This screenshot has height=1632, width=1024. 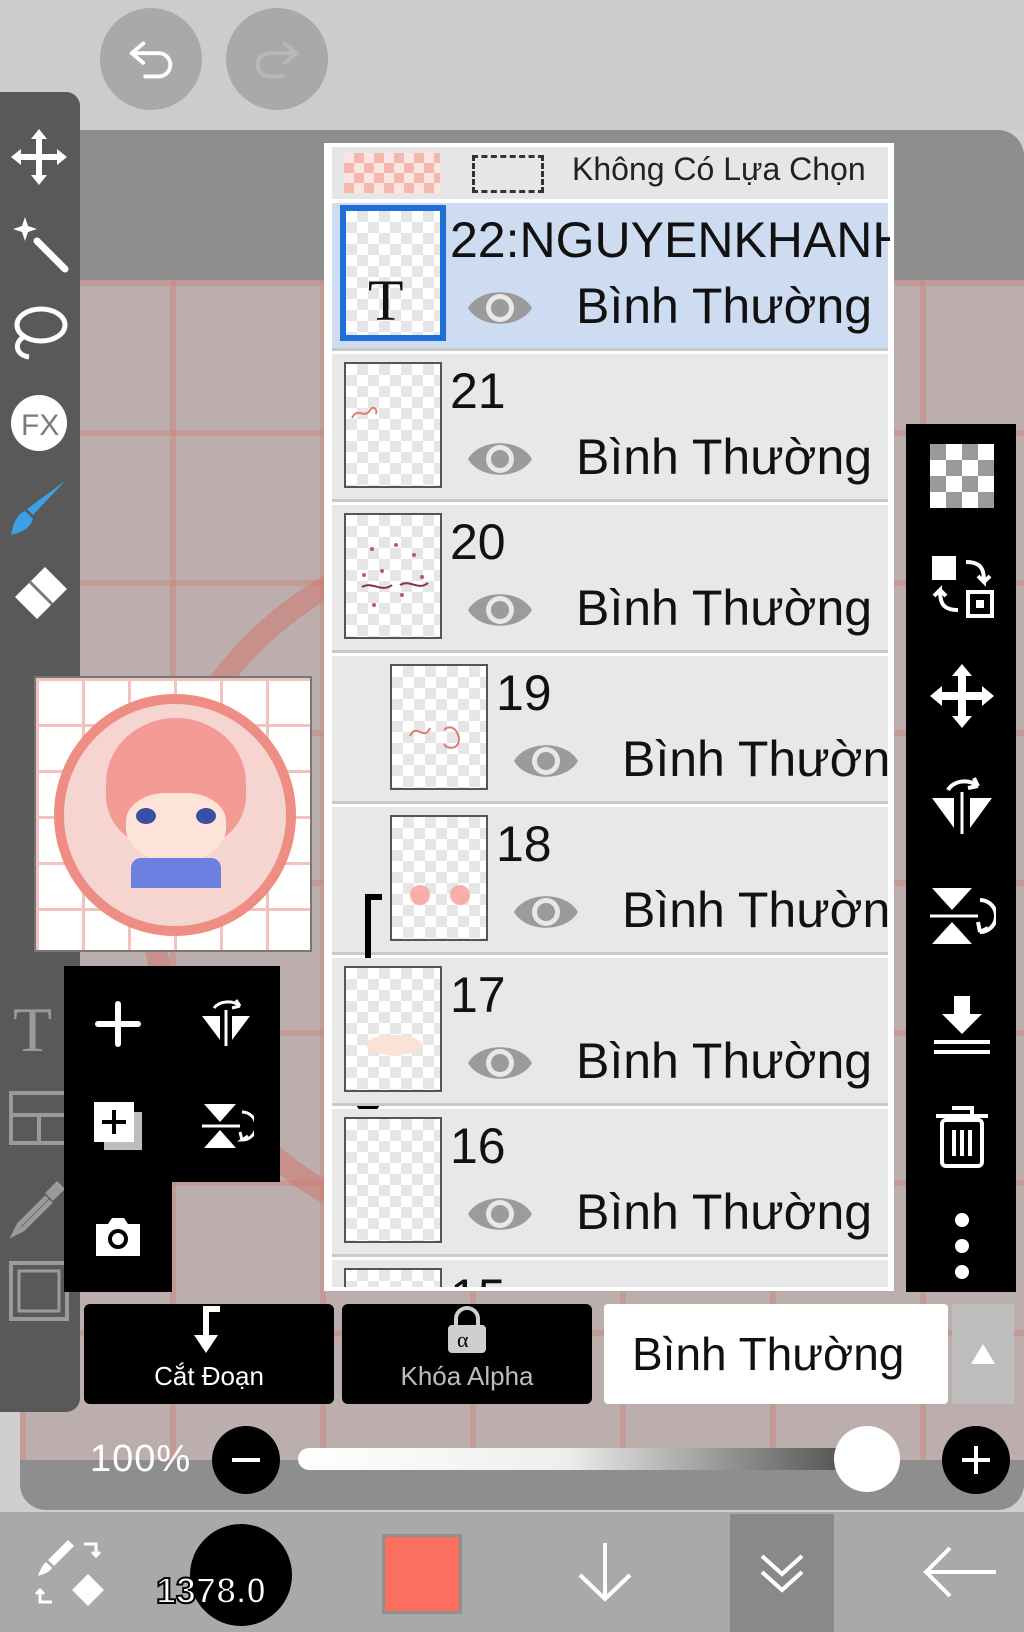 I want to click on opacity-row: 100%, so click(x=549, y=1460).